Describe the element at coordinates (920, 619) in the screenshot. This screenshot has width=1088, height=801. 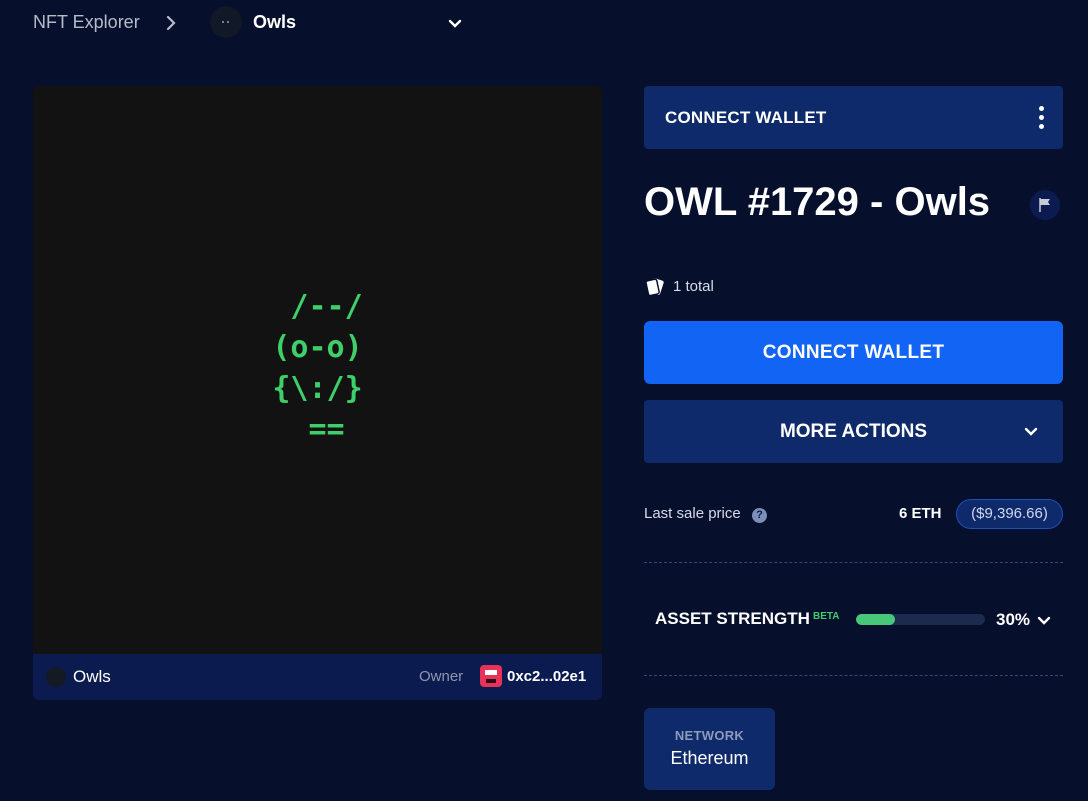
I see `asset-strength-bar` at that location.